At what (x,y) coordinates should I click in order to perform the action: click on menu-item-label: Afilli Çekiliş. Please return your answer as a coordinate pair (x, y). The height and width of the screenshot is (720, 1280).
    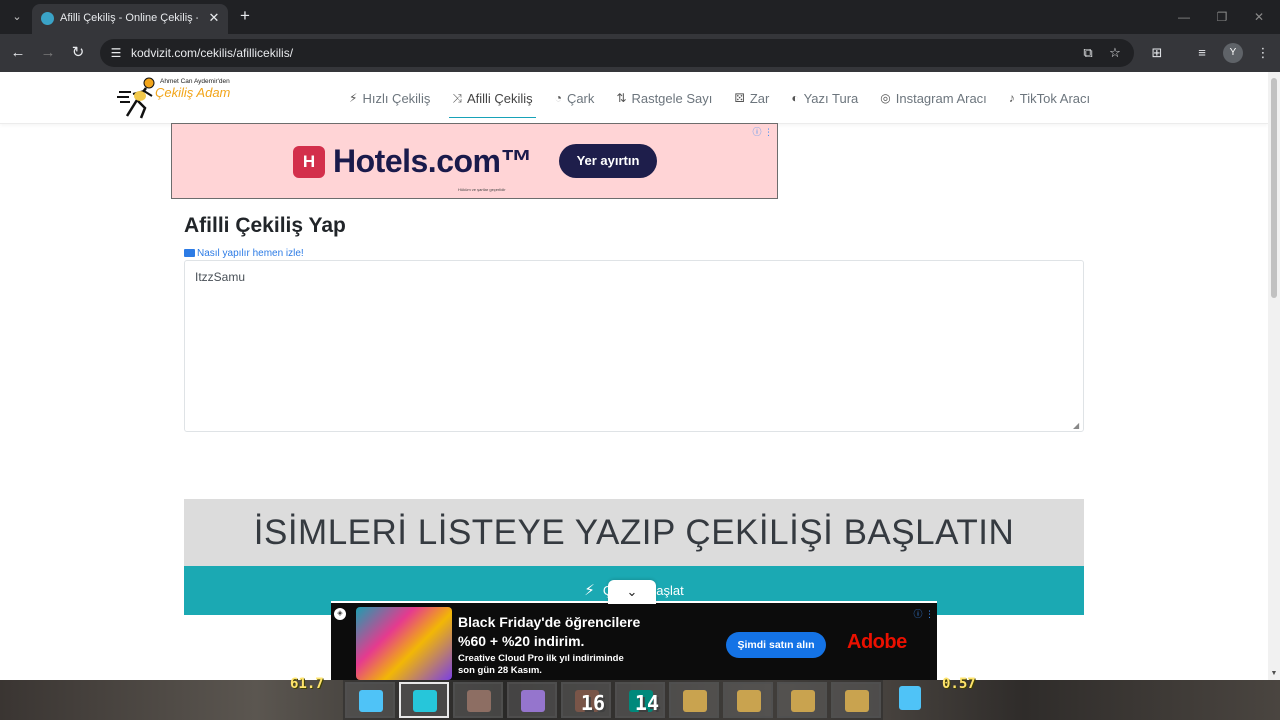
    Looking at the image, I should click on (499, 98).